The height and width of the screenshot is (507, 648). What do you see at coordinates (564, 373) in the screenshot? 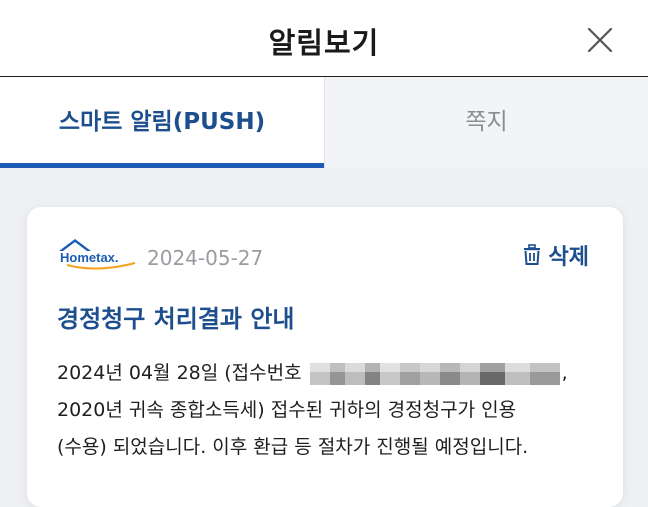
I see `body-line-1-comma: ,` at bounding box center [564, 373].